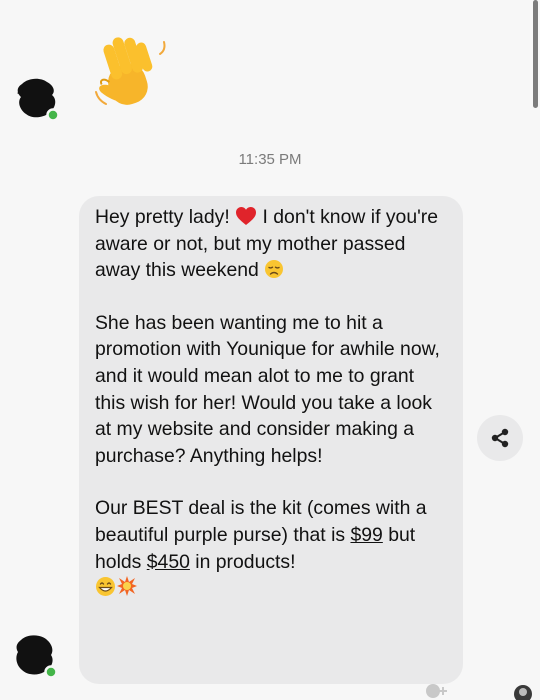 This screenshot has height=700, width=540. What do you see at coordinates (35, 655) in the screenshot?
I see `sender-avatar-bottom` at bounding box center [35, 655].